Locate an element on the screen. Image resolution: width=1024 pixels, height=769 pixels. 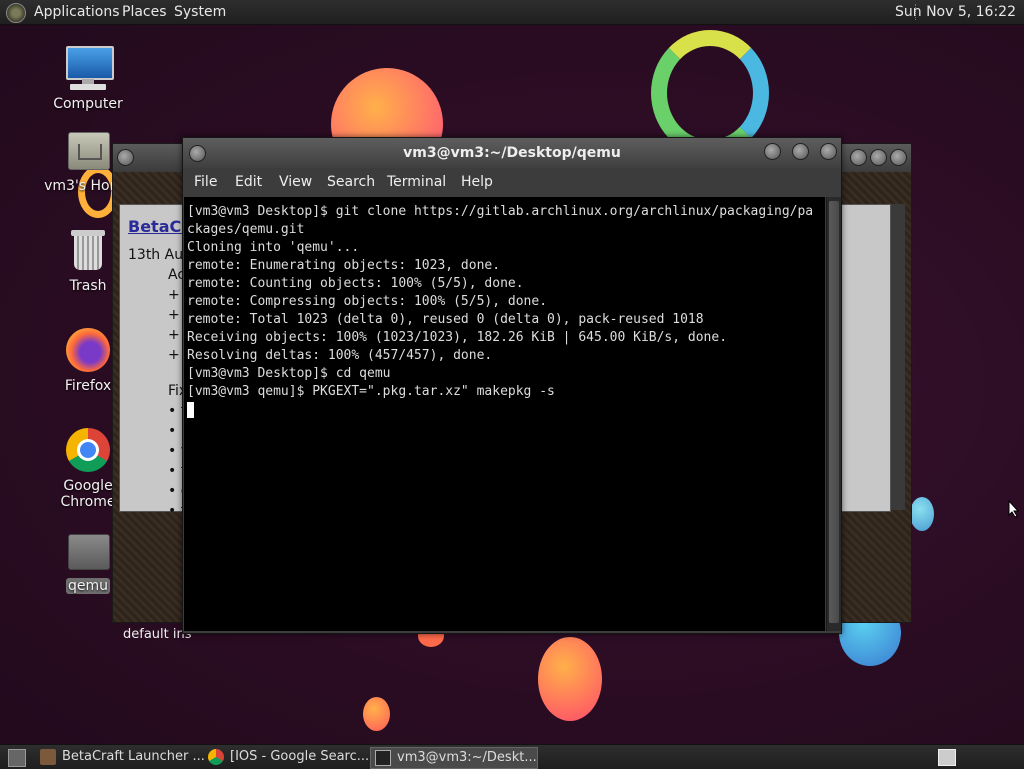
terminal-icon is located at coordinates (383, 758).